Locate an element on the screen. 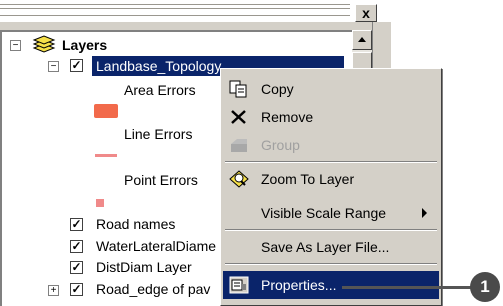 This screenshot has height=306, width=503. road-edge-checkbox: ✓ is located at coordinates (76, 289).